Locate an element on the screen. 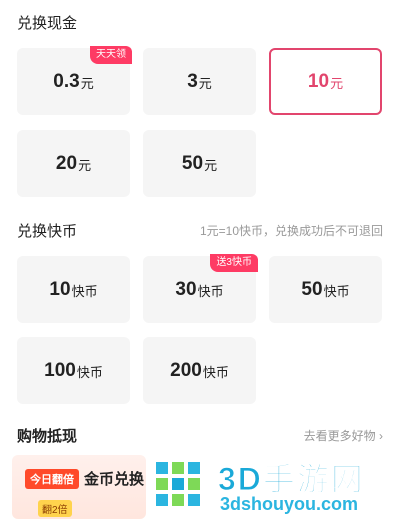 The image size is (400, 519). cash-amount: 20 is located at coordinates (66, 163).